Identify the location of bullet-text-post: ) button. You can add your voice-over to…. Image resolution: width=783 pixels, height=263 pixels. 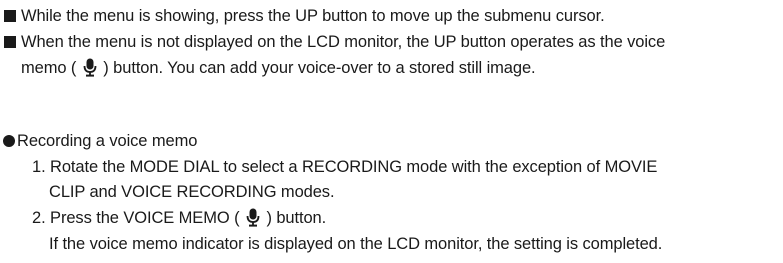
(319, 68).